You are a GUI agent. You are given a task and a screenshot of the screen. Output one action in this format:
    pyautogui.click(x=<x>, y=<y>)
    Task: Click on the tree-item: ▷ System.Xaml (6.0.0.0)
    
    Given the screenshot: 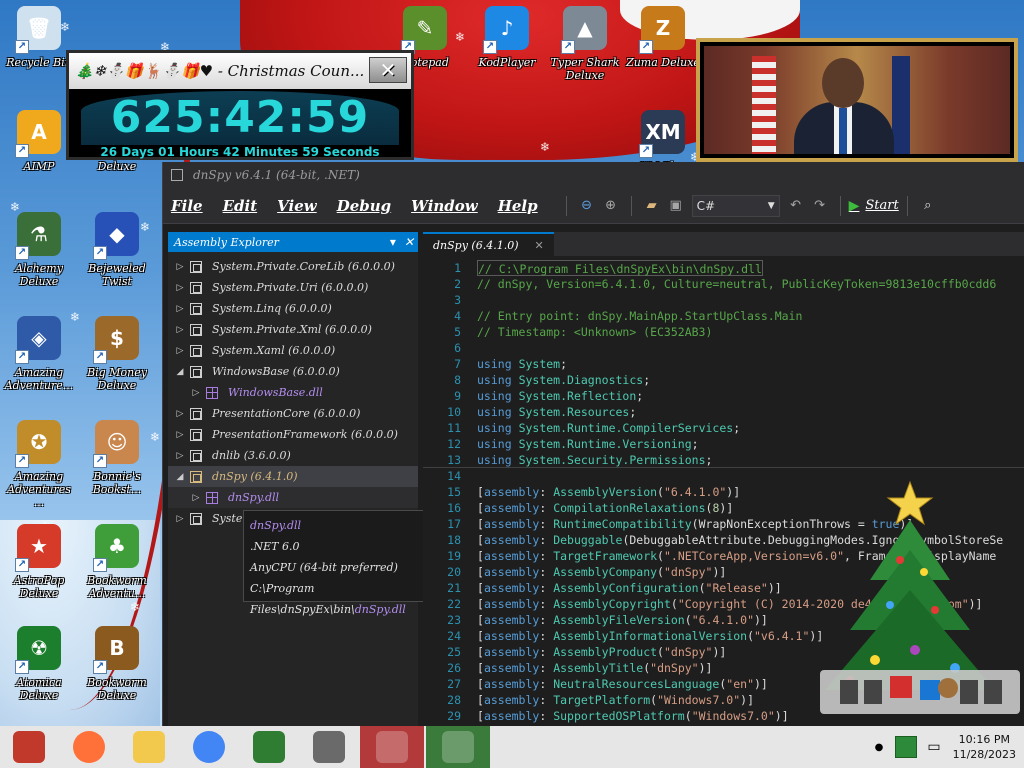 What is the action you would take?
    pyautogui.click(x=293, y=350)
    